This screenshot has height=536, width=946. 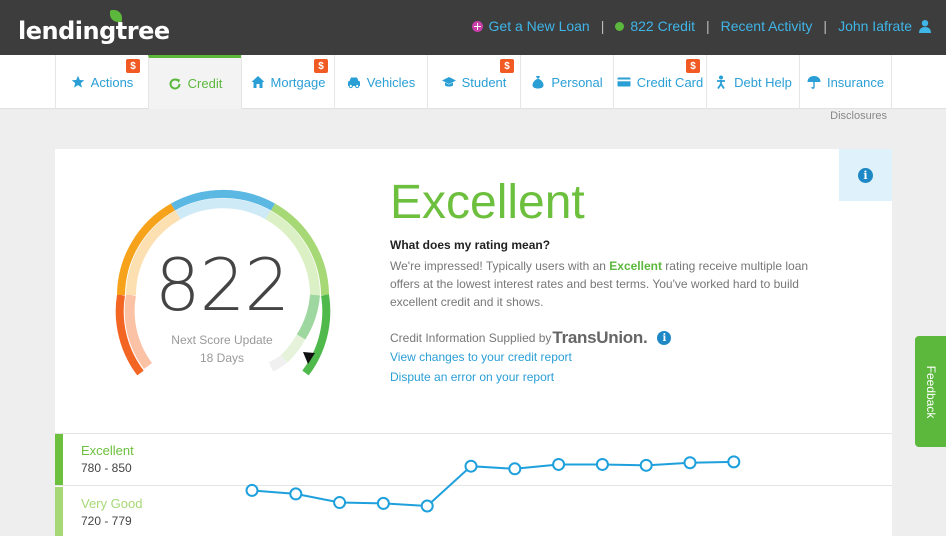 What do you see at coordinates (487, 202) in the screenshot?
I see `rating-title: Excellent` at bounding box center [487, 202].